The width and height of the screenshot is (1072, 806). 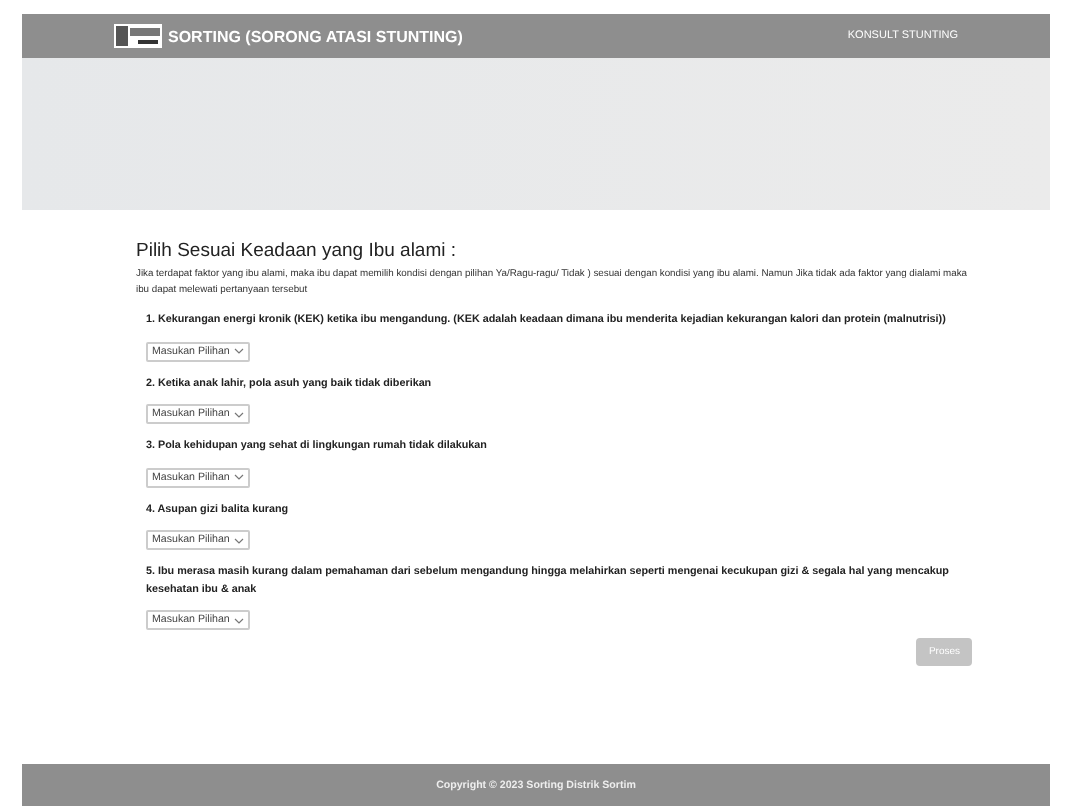 What do you see at coordinates (297, 251) in the screenshot?
I see `form-heading: Pilih Sesuai Keadaan yang Ibu alami :` at bounding box center [297, 251].